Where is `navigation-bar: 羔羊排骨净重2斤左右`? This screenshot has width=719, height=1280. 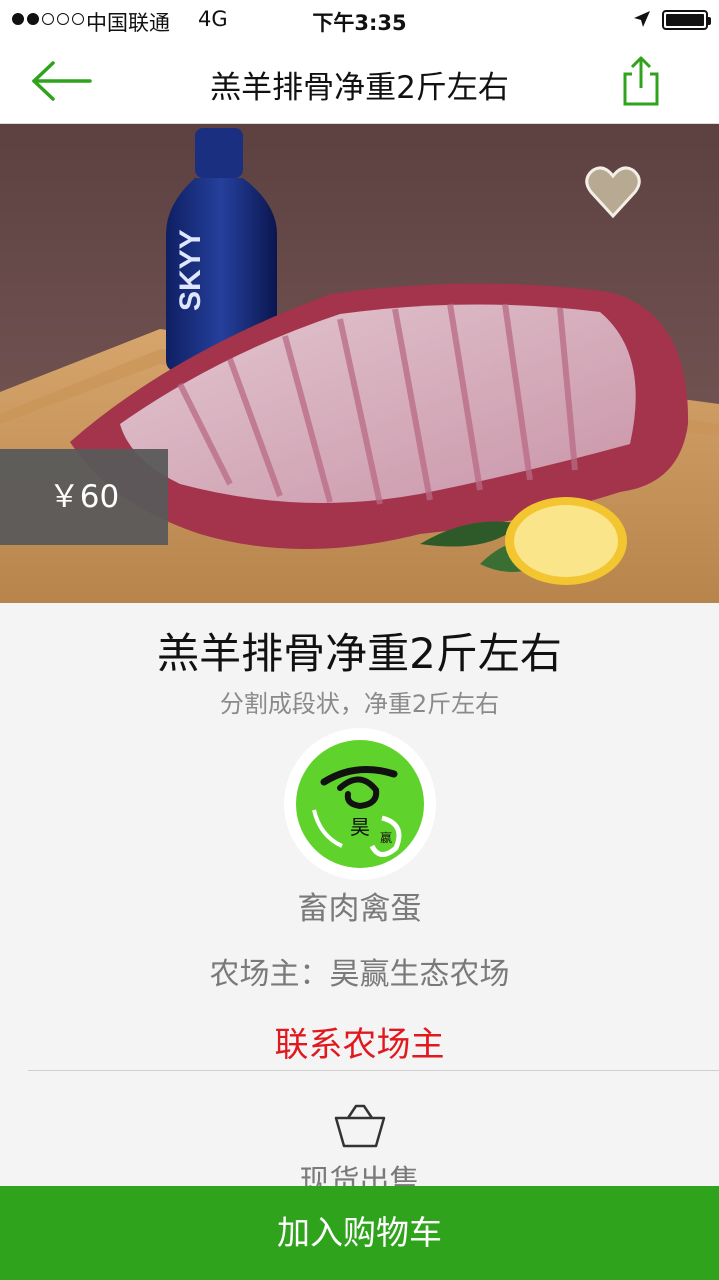
navigation-bar: 羔羊排骨净重2斤左右 is located at coordinates (359, 82).